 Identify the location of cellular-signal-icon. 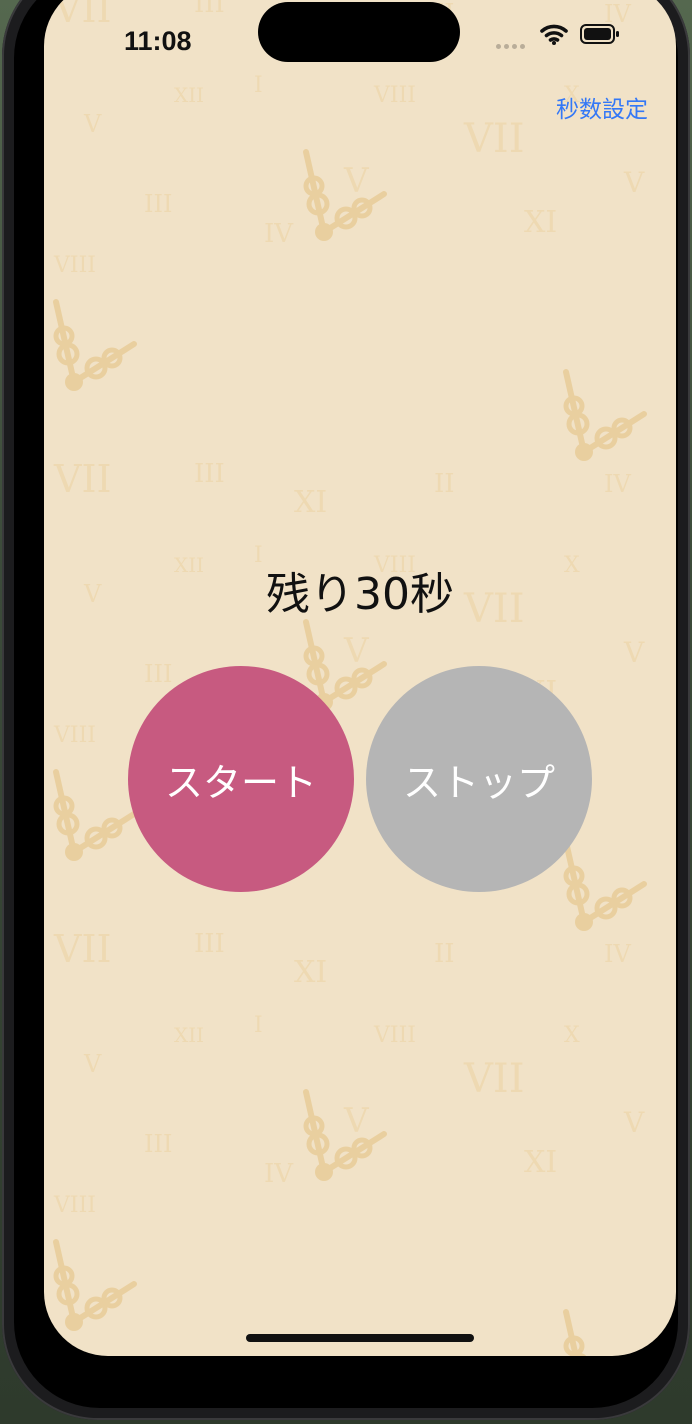
(513, 41).